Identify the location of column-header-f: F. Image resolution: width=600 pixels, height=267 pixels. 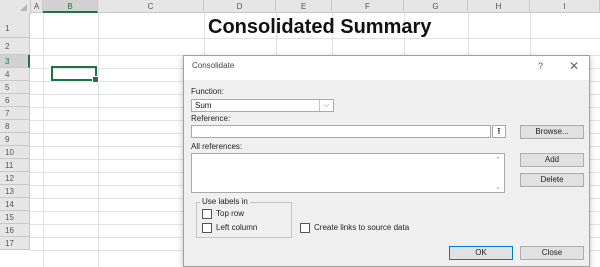
(368, 6).